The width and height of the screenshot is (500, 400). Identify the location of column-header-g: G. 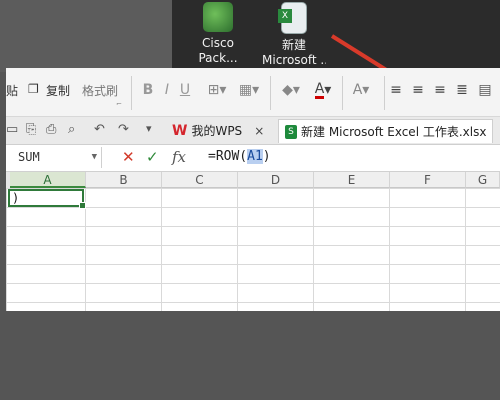
(483, 180).